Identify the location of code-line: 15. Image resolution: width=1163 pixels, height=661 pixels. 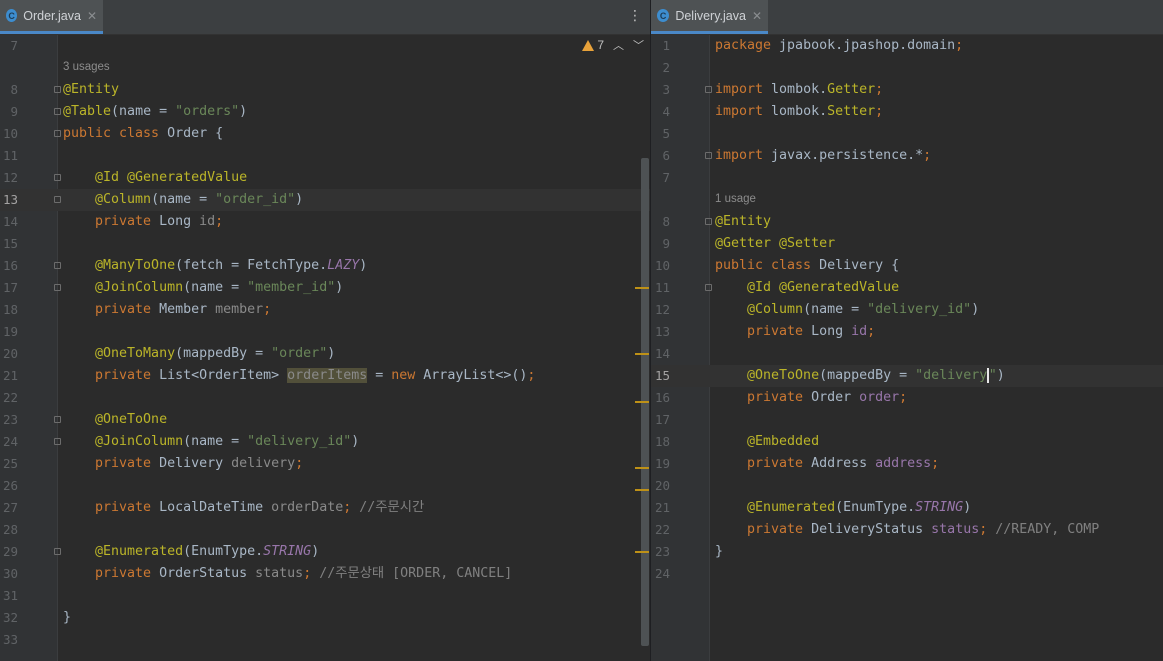
(325, 244).